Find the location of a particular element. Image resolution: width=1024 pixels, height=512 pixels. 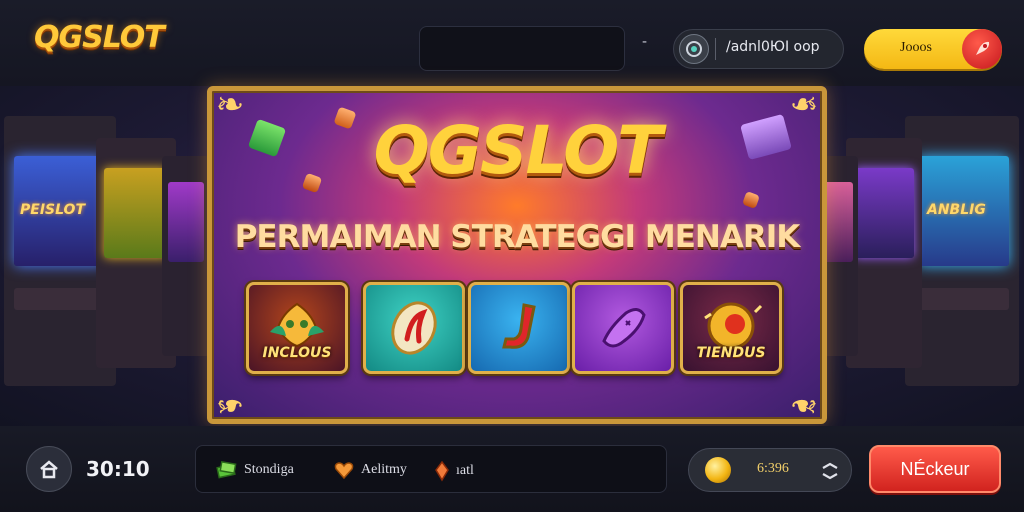

balance-display: 6:396 is located at coordinates (770, 470).